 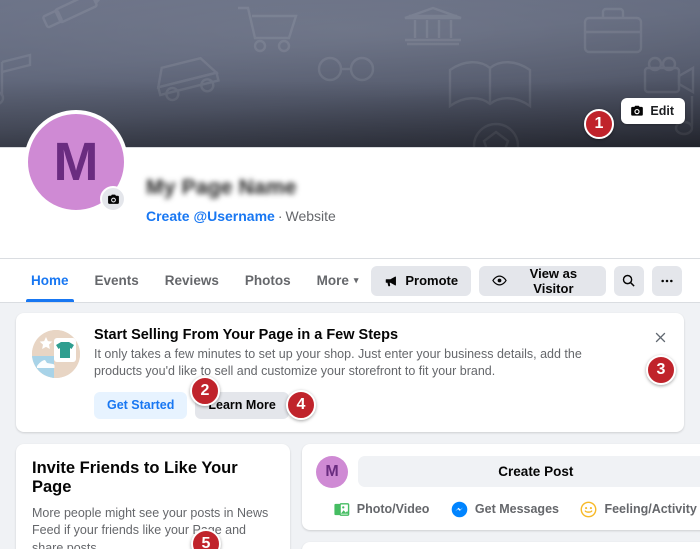 I want to click on tshirt-icon, so click(x=65, y=350).